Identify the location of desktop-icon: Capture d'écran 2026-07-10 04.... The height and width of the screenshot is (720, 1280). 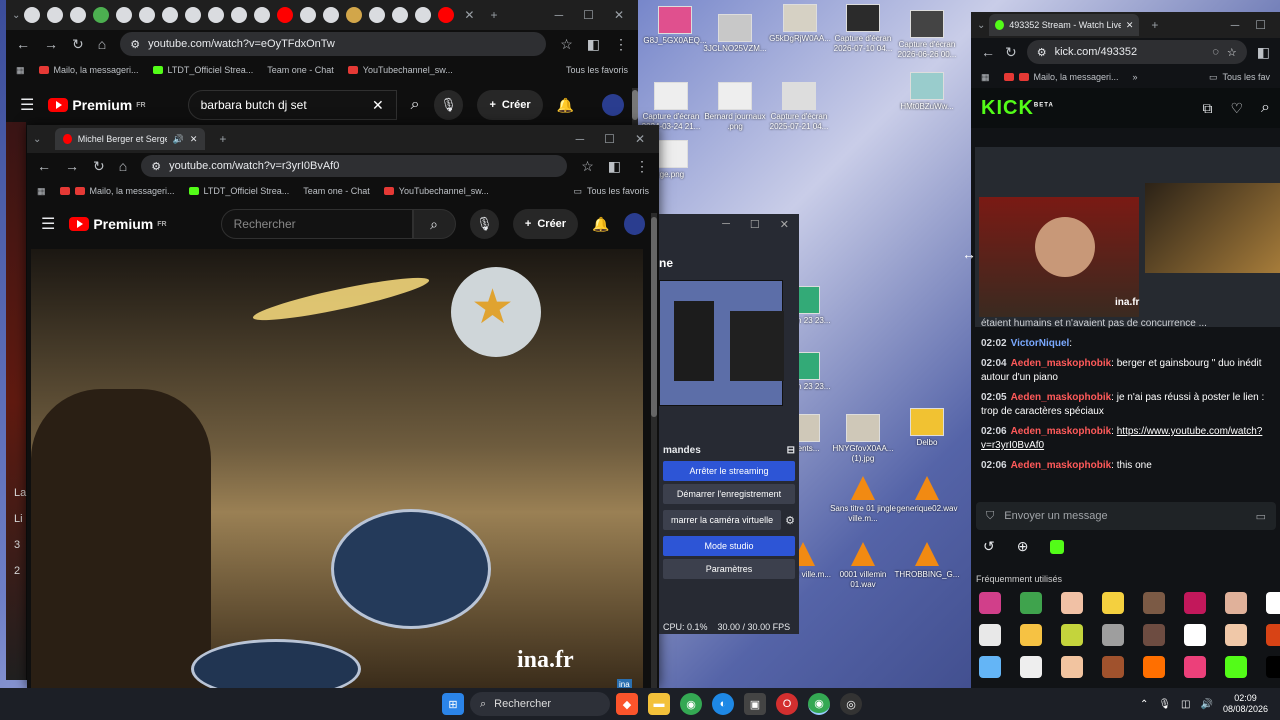
(863, 29).